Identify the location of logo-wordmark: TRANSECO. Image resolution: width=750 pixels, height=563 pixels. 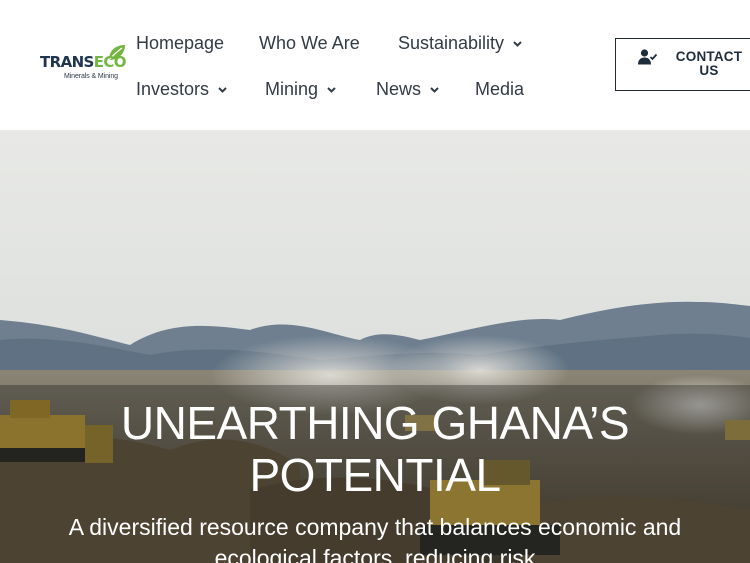
(83, 62).